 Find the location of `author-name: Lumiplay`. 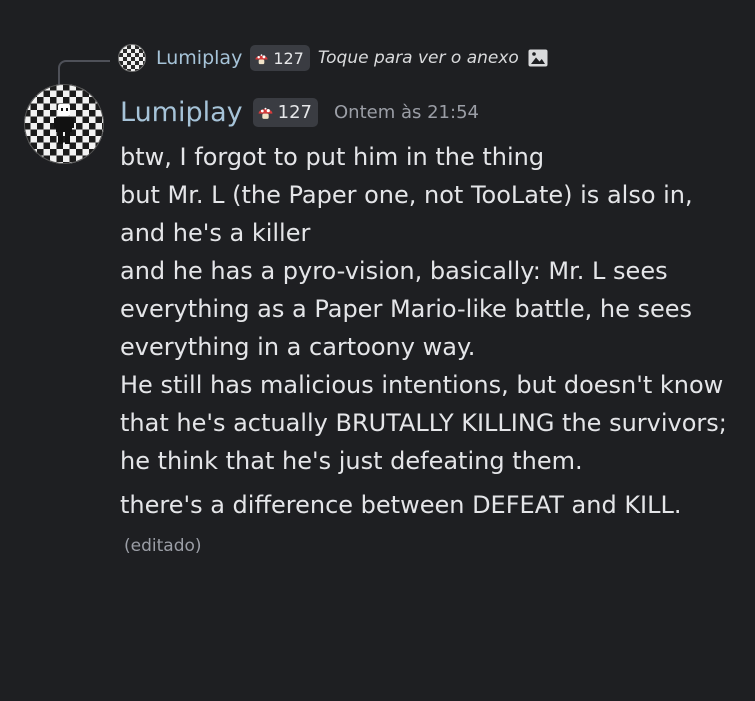

author-name: Lumiplay is located at coordinates (181, 112).